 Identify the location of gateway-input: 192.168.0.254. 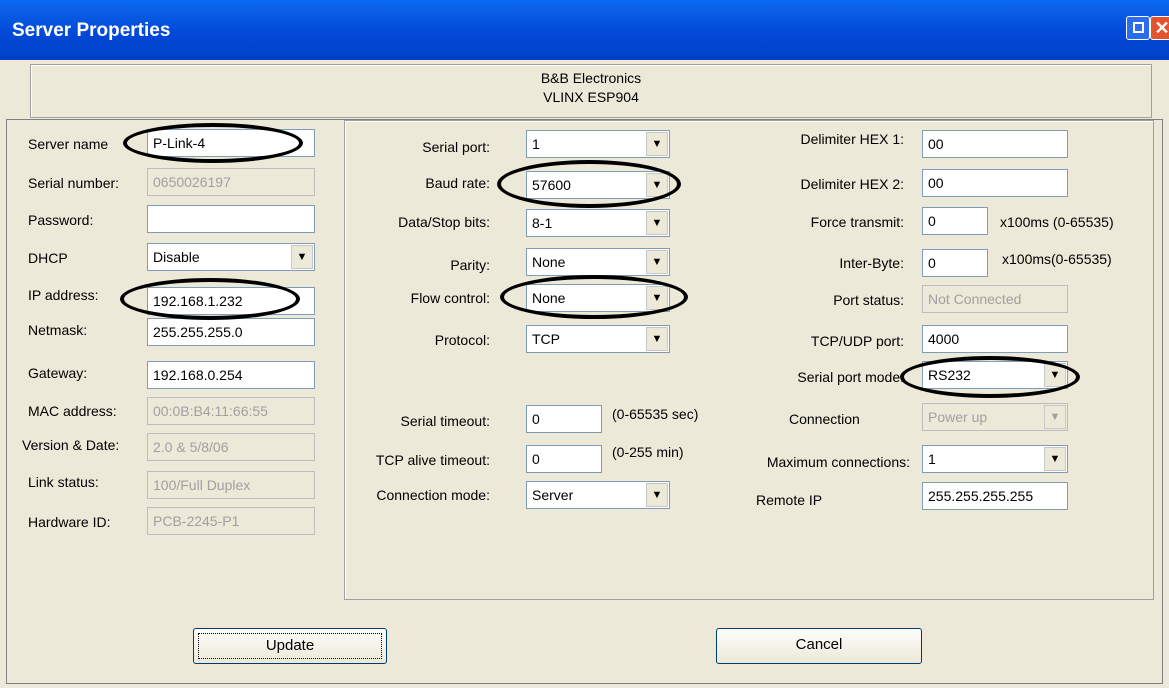
(231, 375).